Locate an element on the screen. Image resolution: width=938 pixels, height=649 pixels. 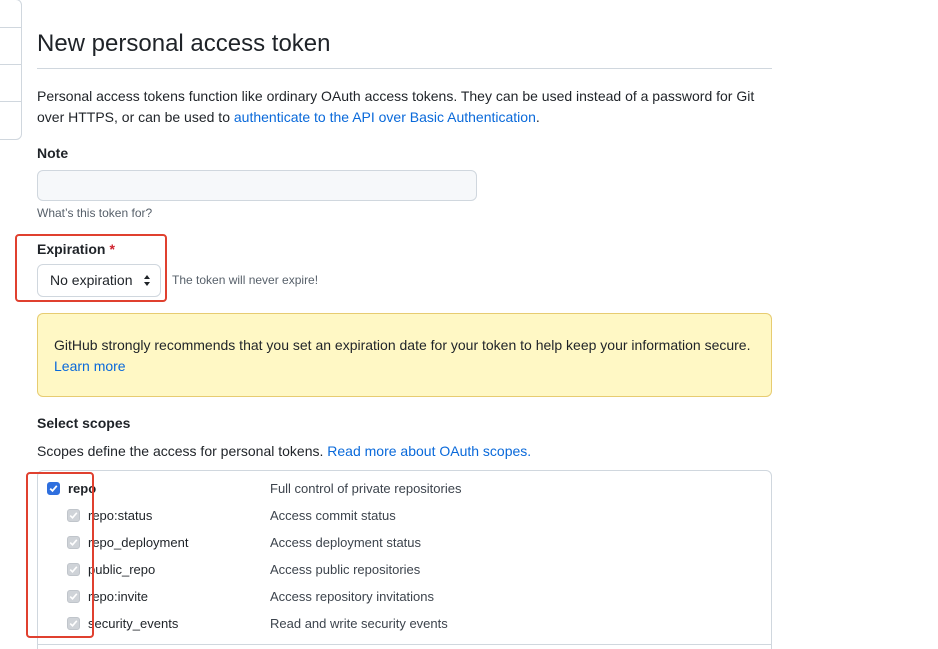
expiration-label: Expiration * is located at coordinates (76, 249).